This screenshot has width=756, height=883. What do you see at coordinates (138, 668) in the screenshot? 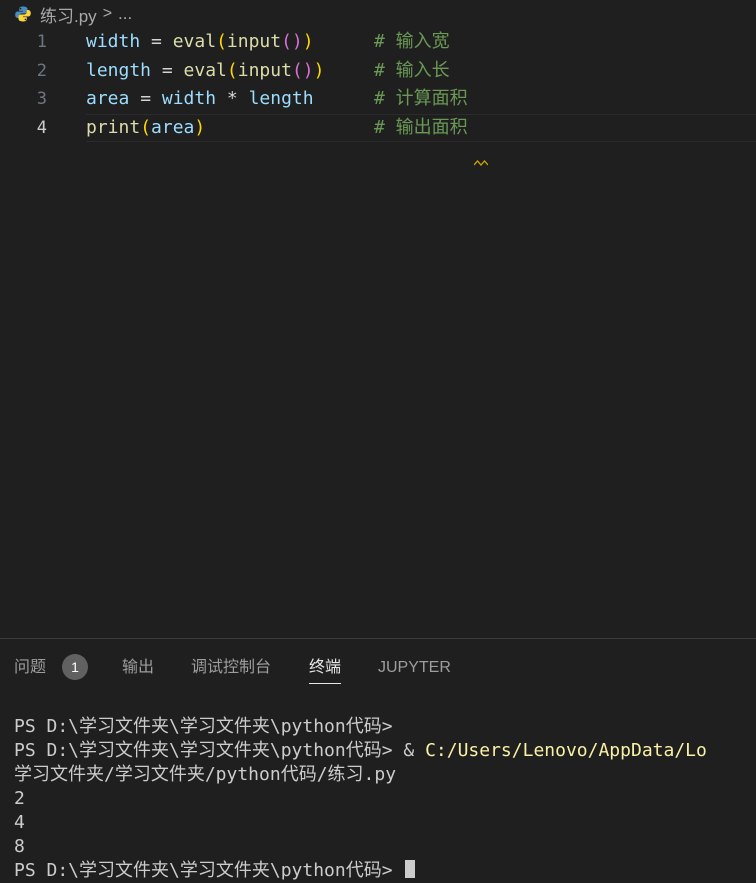
I see `tab-output: 输出` at bounding box center [138, 668].